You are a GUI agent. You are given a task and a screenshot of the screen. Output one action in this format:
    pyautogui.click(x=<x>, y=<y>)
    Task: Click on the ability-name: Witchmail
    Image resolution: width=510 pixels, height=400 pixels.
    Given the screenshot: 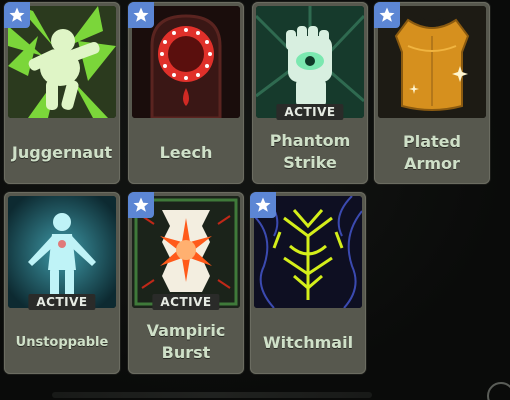 What is the action you would take?
    pyautogui.click(x=308, y=342)
    